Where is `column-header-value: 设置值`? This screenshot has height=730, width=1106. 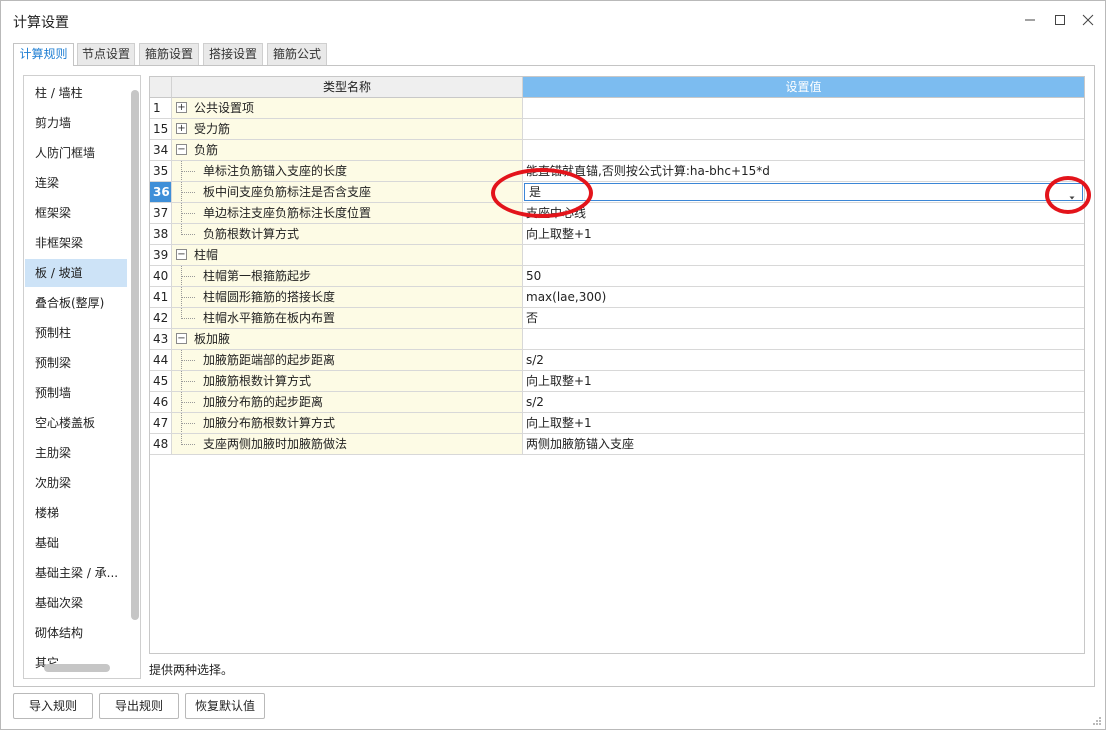
column-header-value: 设置值 is located at coordinates (803, 87).